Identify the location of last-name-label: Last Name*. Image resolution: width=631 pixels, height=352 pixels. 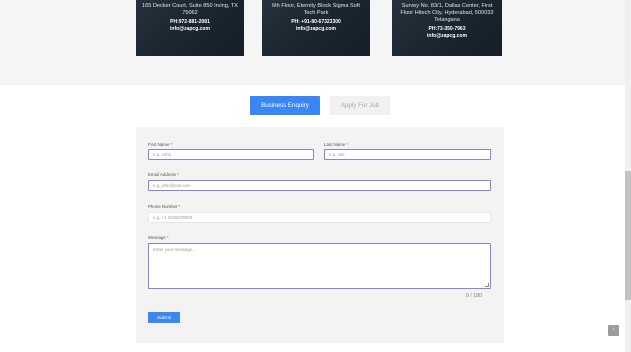
(336, 144).